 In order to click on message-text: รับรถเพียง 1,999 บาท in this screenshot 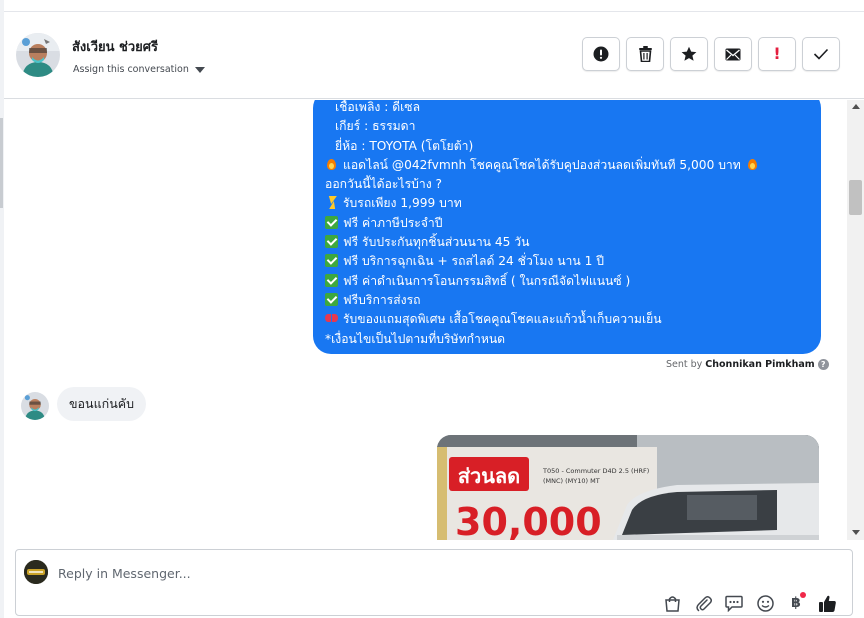, I will do `click(402, 203)`.